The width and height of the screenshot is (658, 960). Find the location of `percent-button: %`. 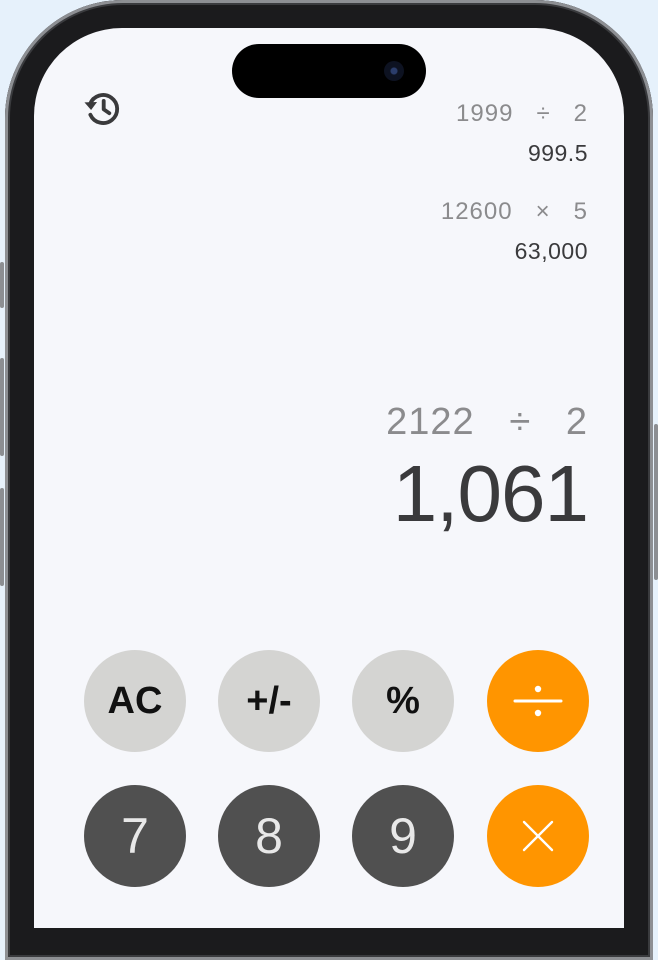

percent-button: % is located at coordinates (403, 701).